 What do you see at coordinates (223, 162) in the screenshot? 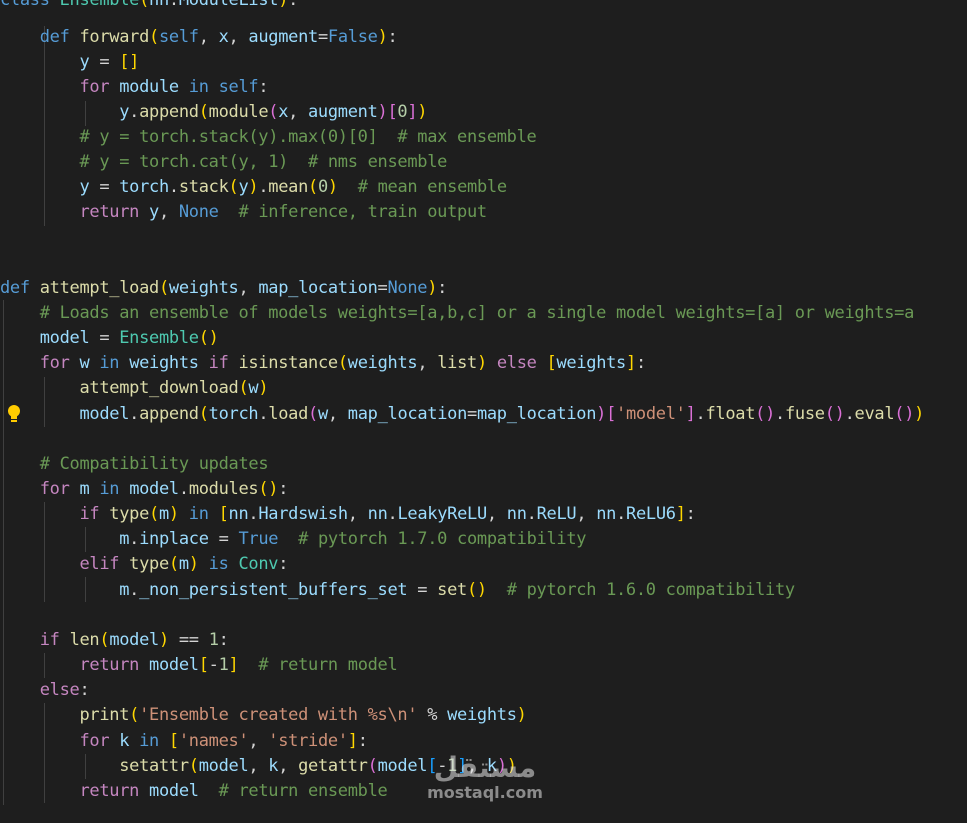
I see `code-line: # y = torch.cat(y, 1) # nms ensemble` at bounding box center [223, 162].